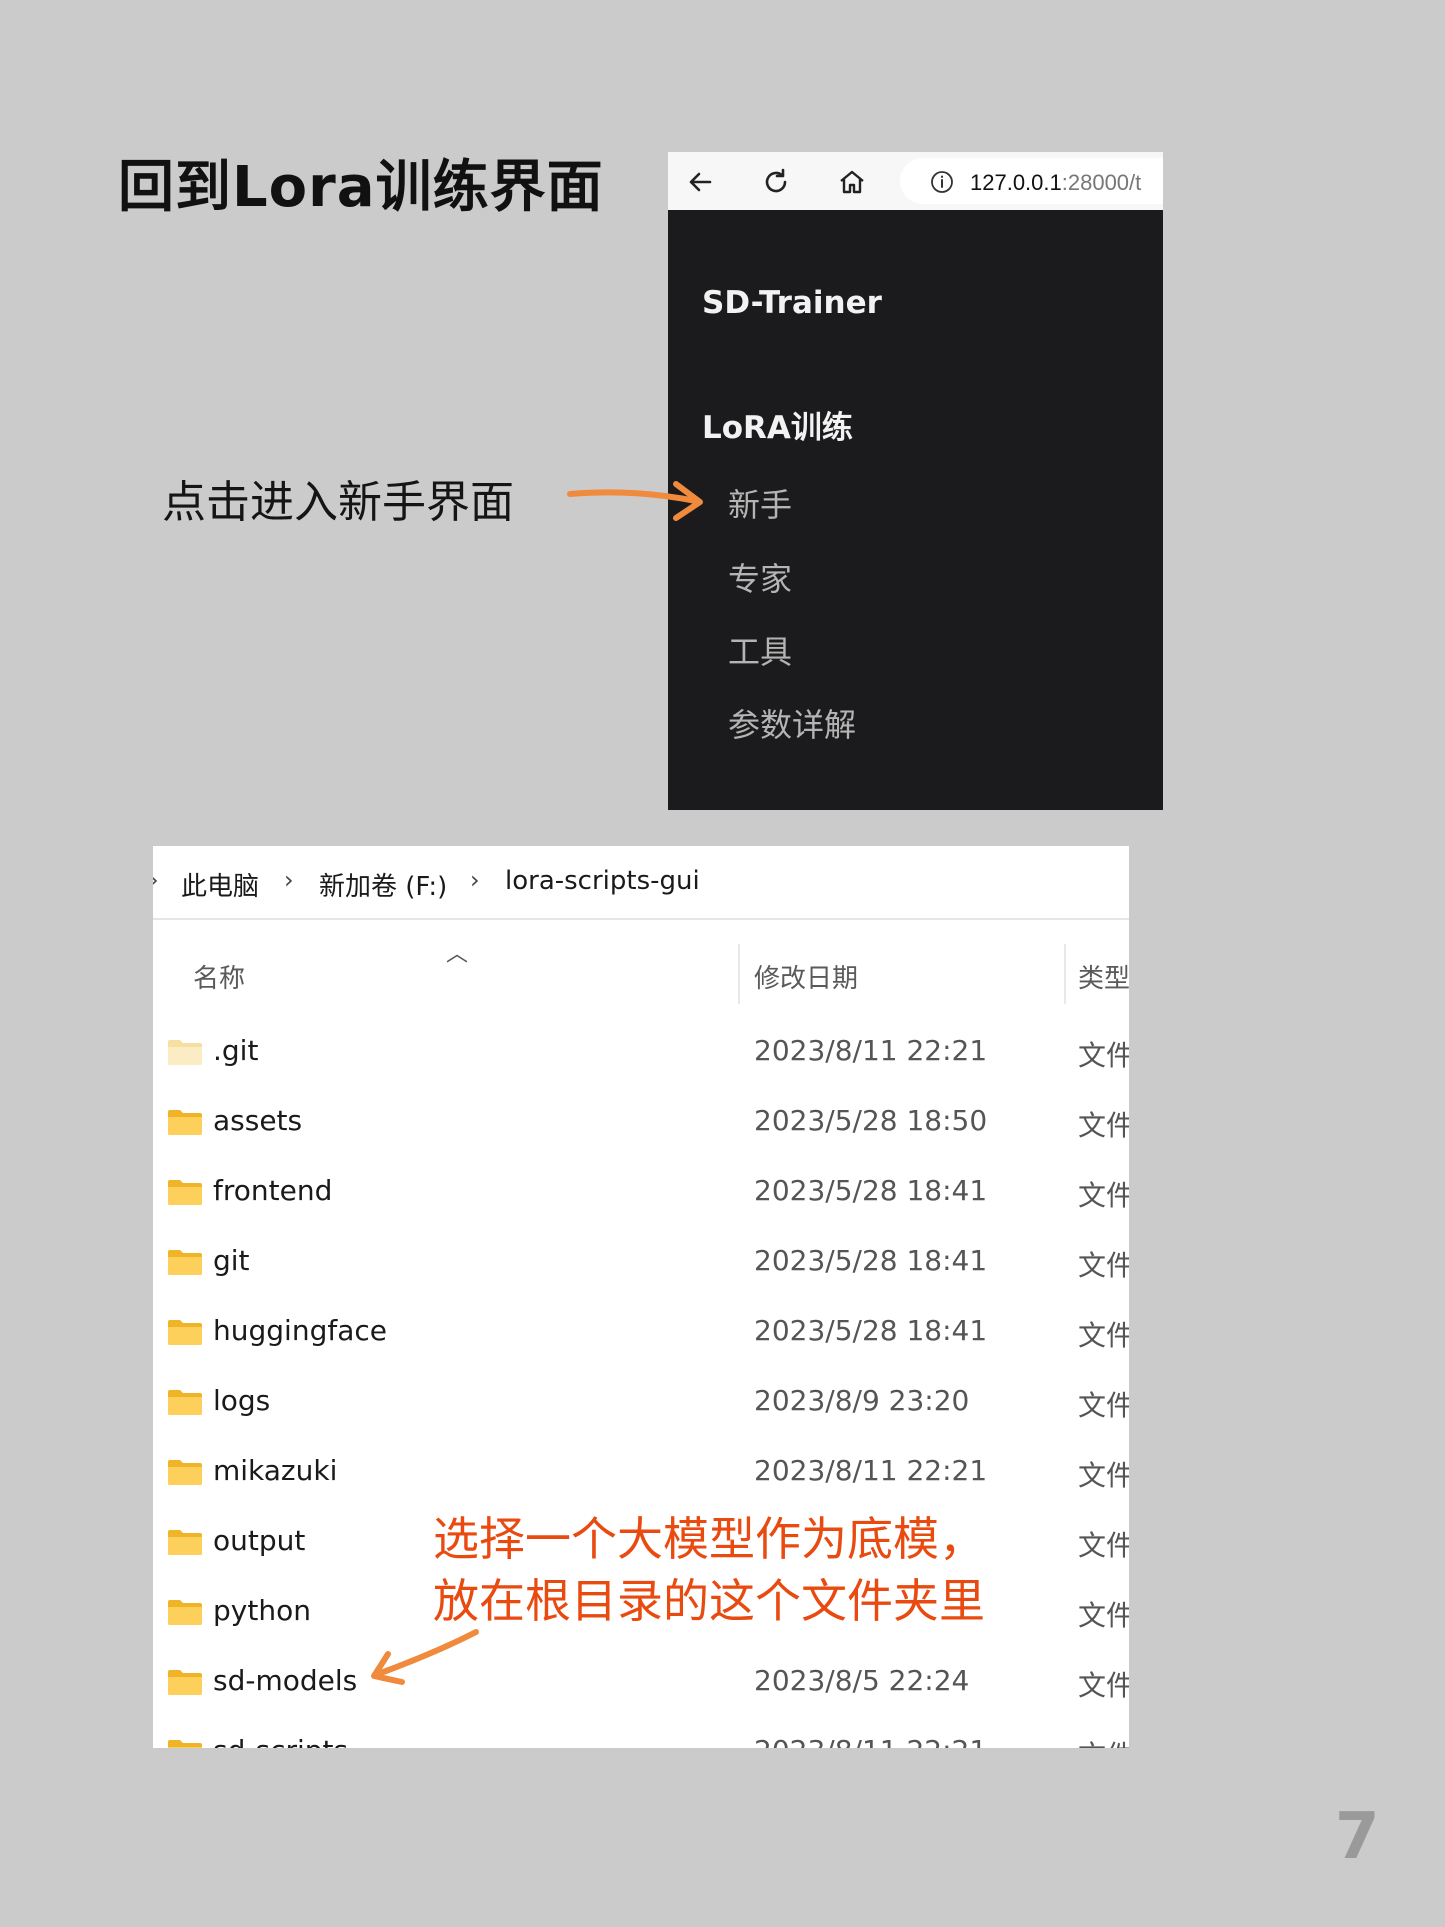 The width and height of the screenshot is (1445, 1927). I want to click on table-row: huggingface 2023/5/28 18:41 文件, so click(641, 1335).